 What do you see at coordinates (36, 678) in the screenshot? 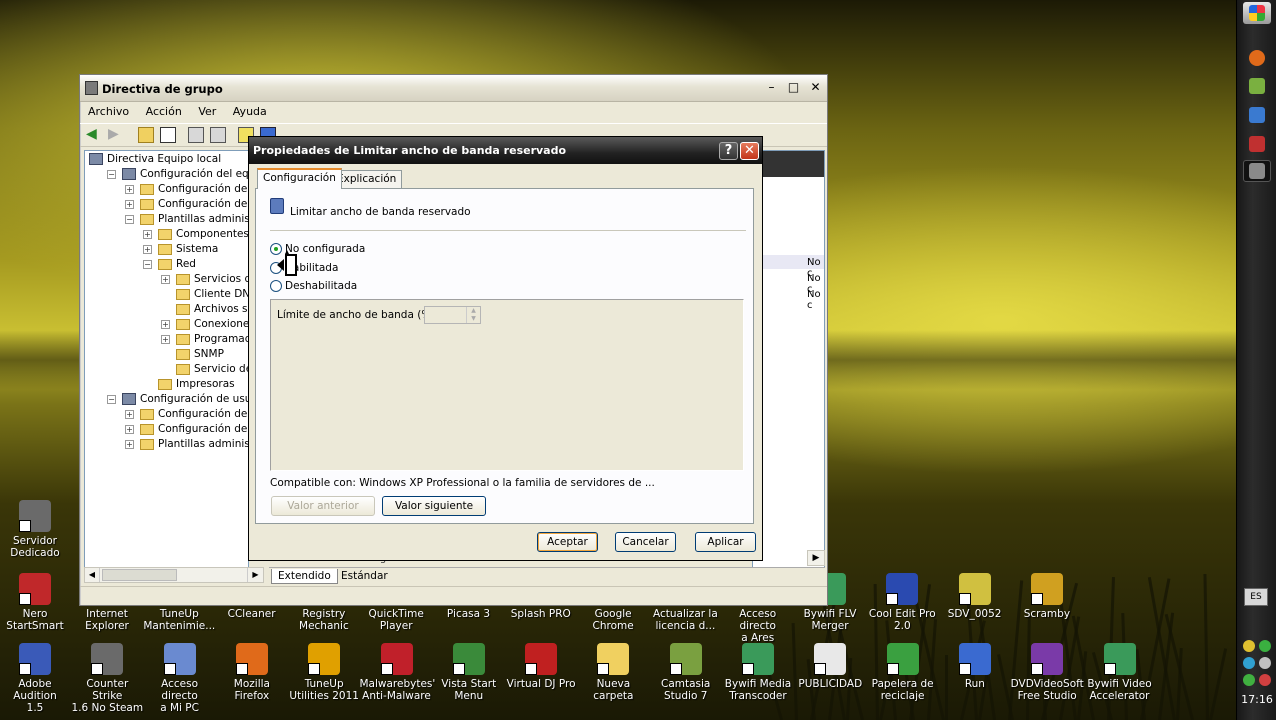
I see `desktop-icon: Adobe Audition 1.5` at bounding box center [36, 678].